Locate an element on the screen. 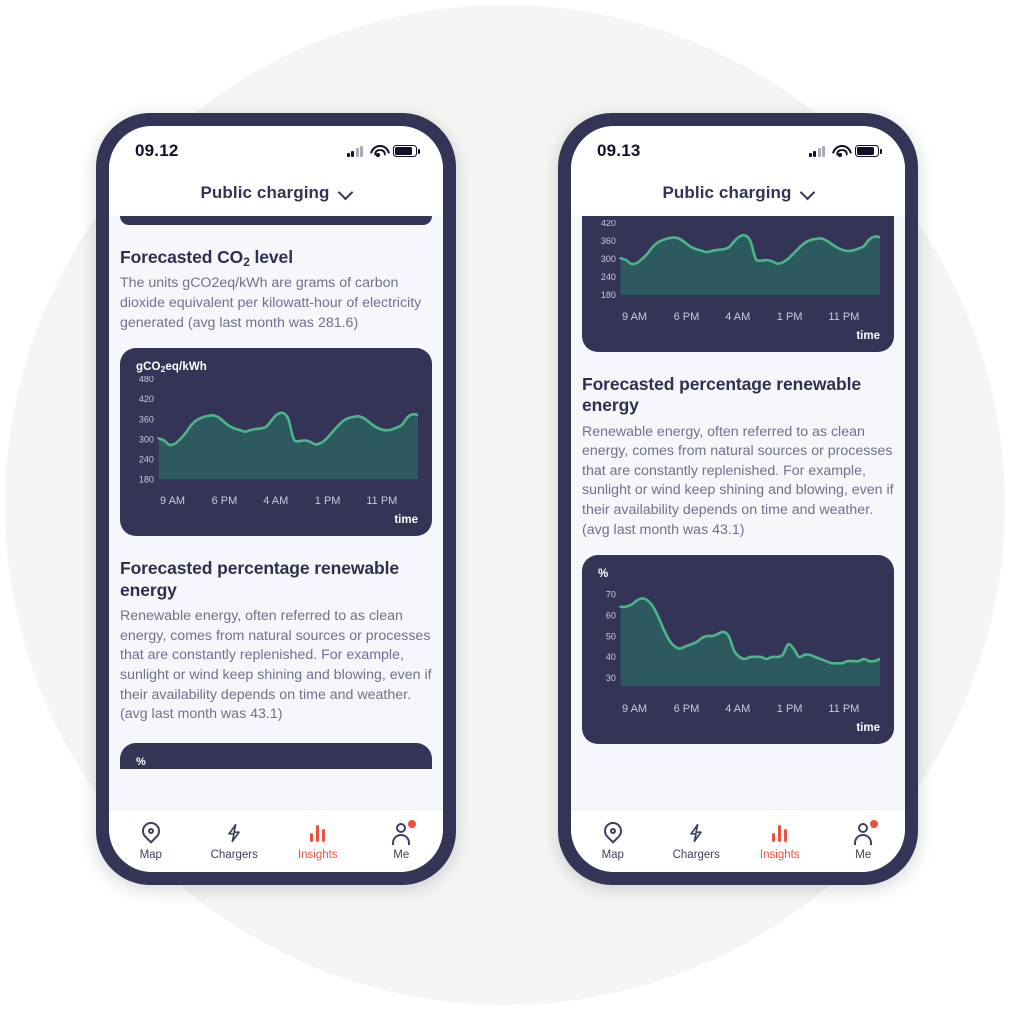 This screenshot has height=1010, width=1010. tab-bar-left: Map Chargers Insights Me is located at coordinates (276, 840).